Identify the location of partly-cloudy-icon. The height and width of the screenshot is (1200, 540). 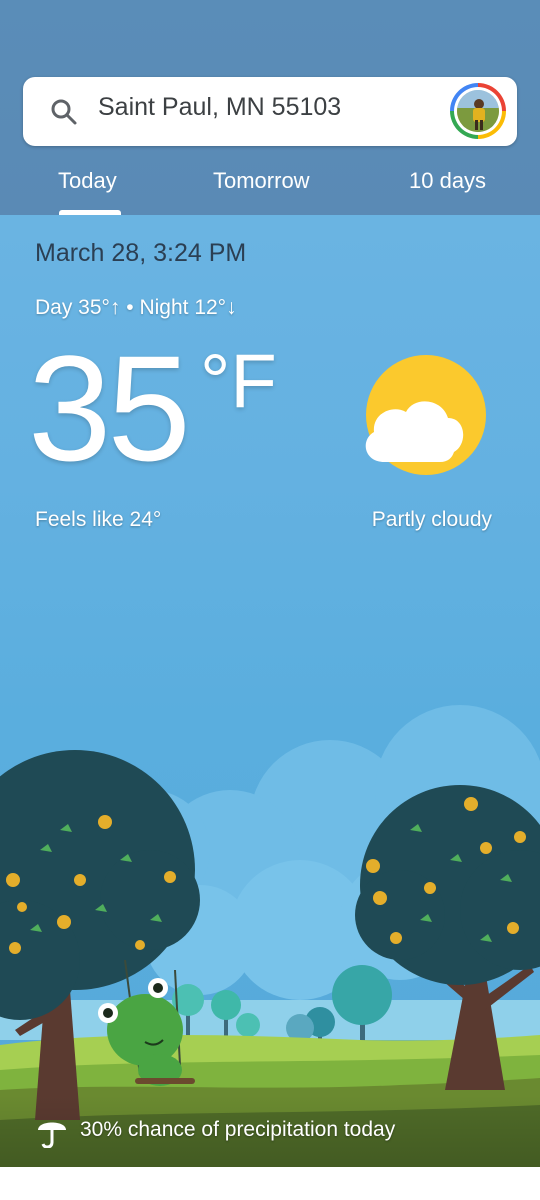
(425, 415).